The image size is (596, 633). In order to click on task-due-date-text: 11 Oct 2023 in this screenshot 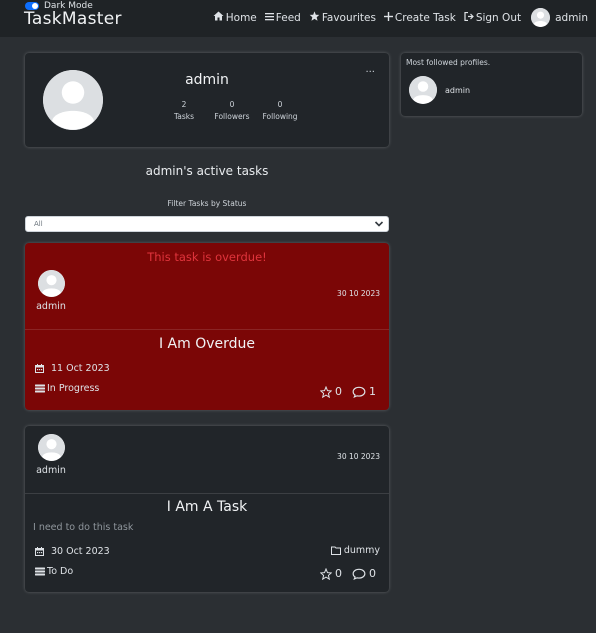, I will do `click(80, 368)`.